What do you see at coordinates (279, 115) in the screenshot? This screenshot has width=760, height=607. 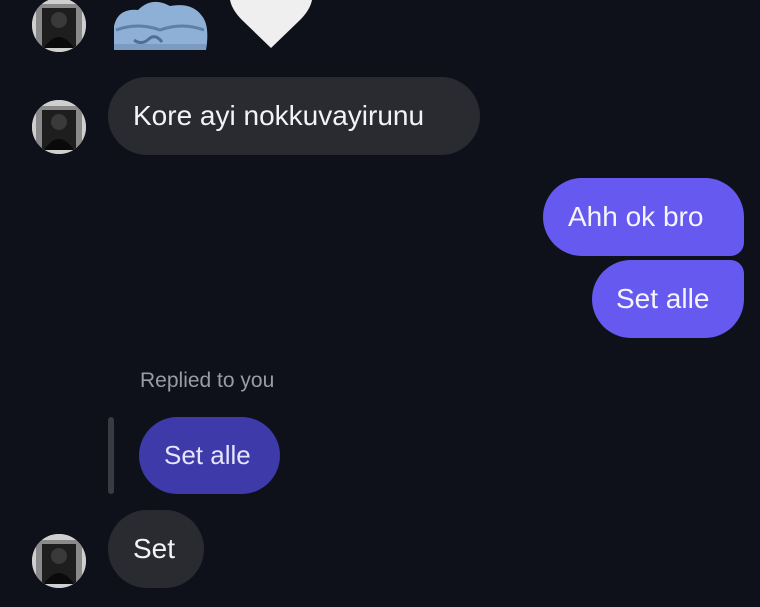 I see `message-text: Kore ayi nokkuvayirunu` at bounding box center [279, 115].